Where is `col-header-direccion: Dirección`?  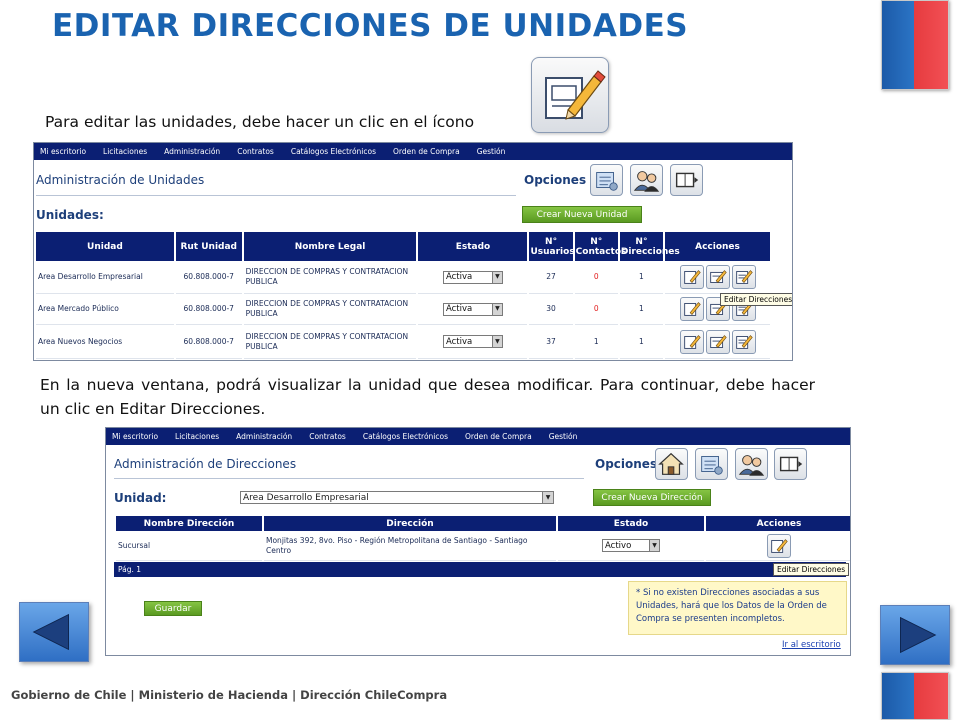
col-header-direccion: Dirección is located at coordinates (410, 523).